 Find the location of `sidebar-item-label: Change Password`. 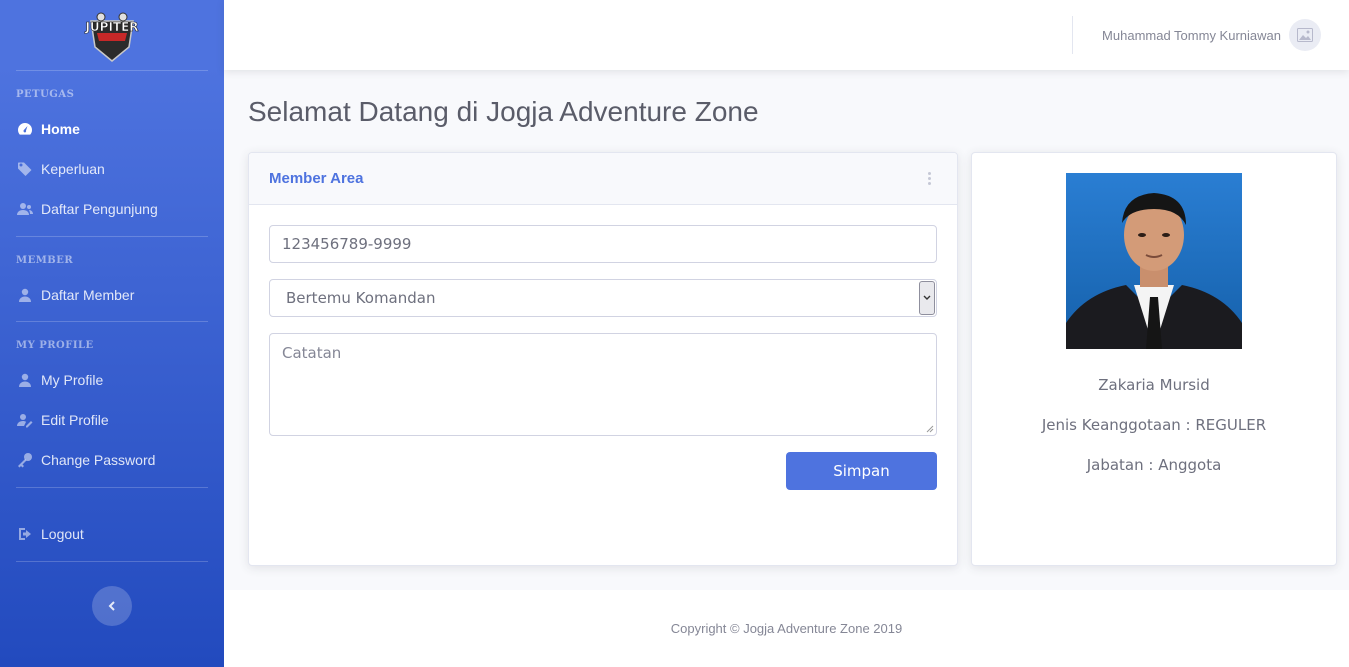

sidebar-item-label: Change Password is located at coordinates (98, 460).